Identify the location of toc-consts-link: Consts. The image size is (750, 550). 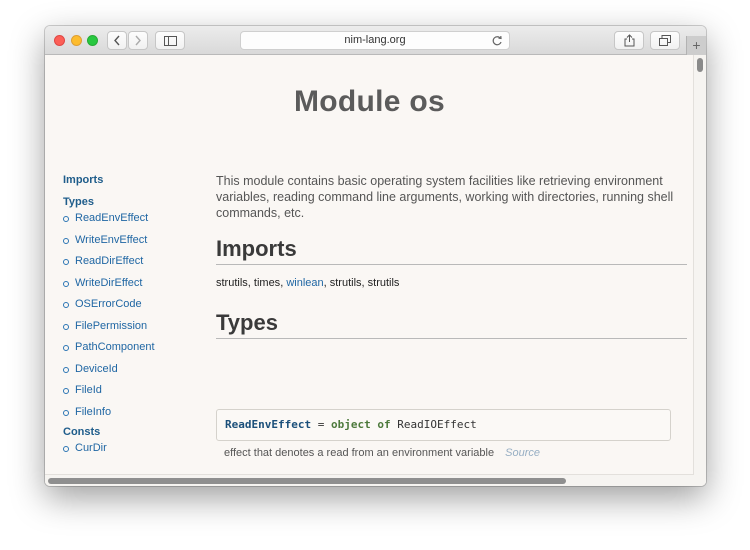
(138, 432).